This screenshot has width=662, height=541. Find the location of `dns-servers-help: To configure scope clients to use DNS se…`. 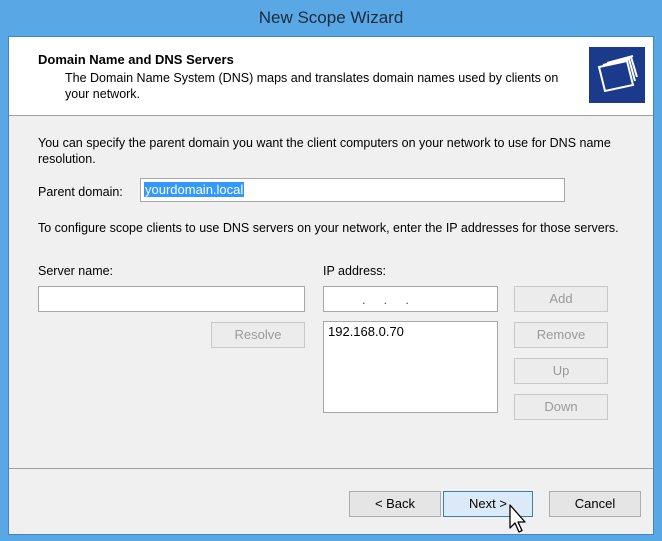

dns-servers-help: To configure scope clients to use DNS se… is located at coordinates (328, 228).